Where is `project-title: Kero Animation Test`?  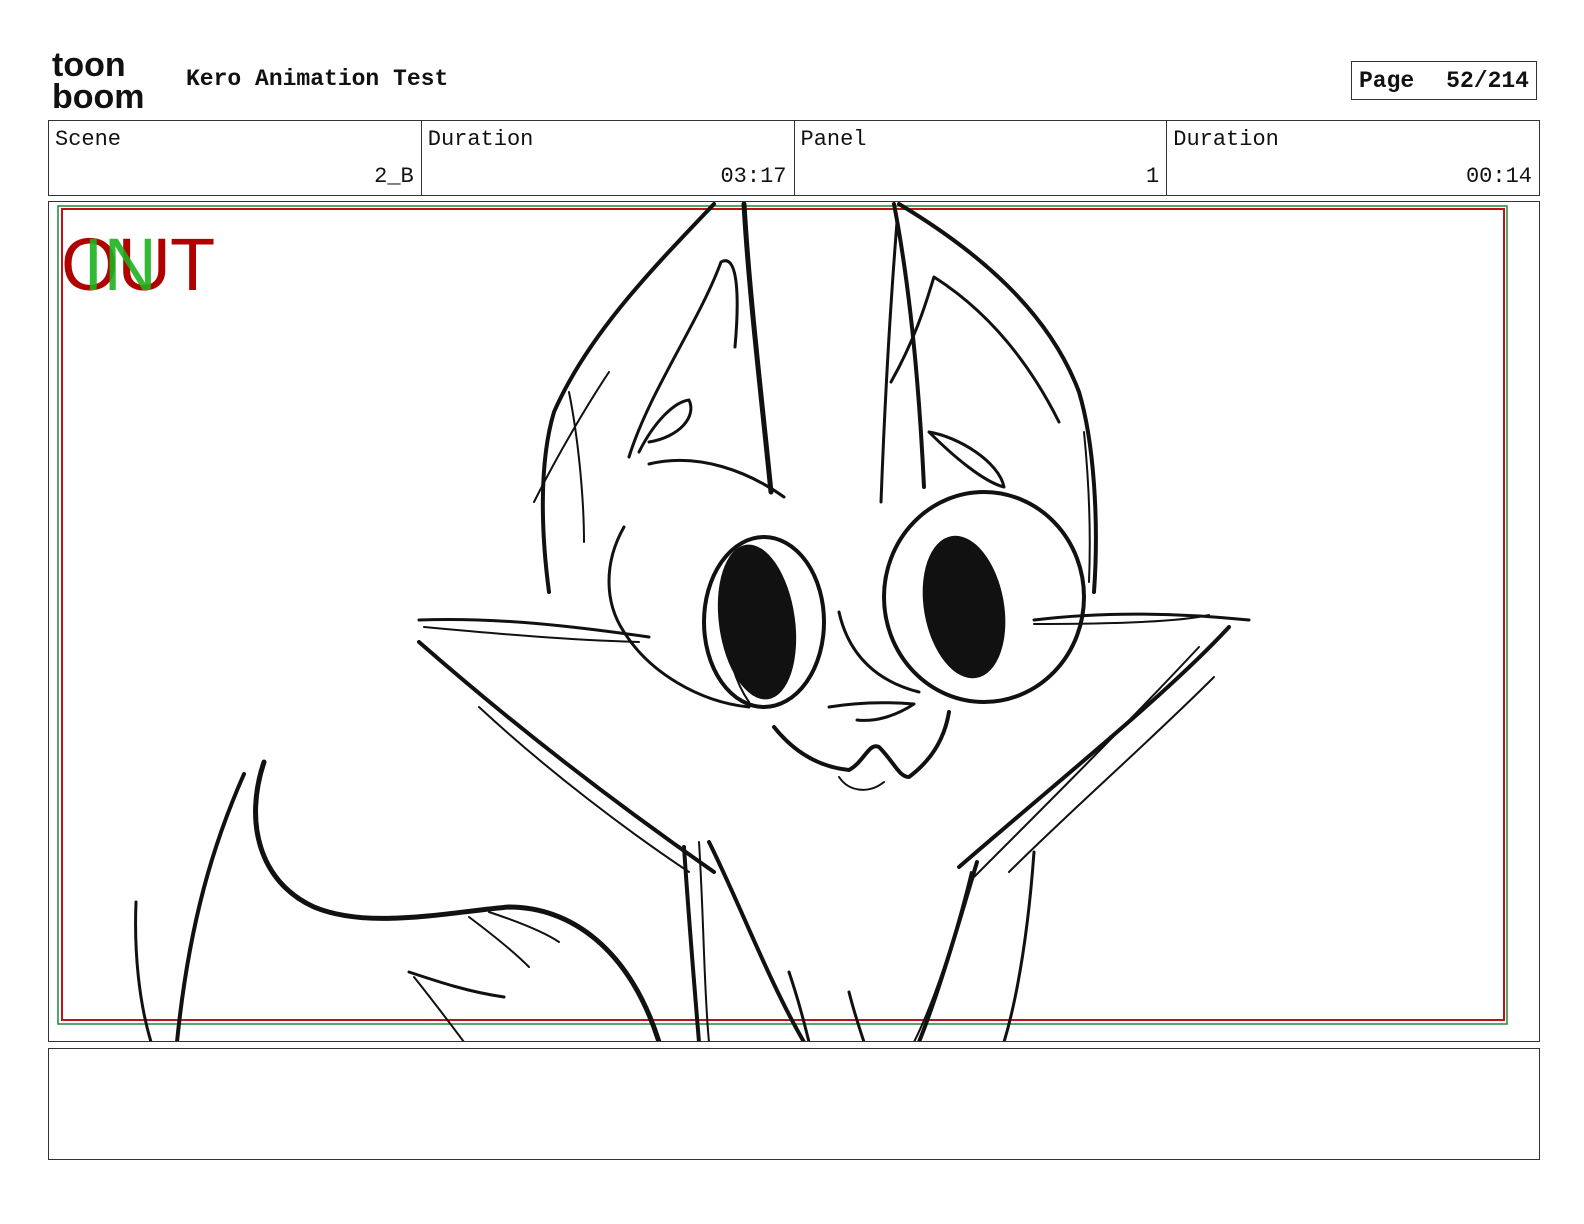 project-title: Kero Animation Test is located at coordinates (317, 79).